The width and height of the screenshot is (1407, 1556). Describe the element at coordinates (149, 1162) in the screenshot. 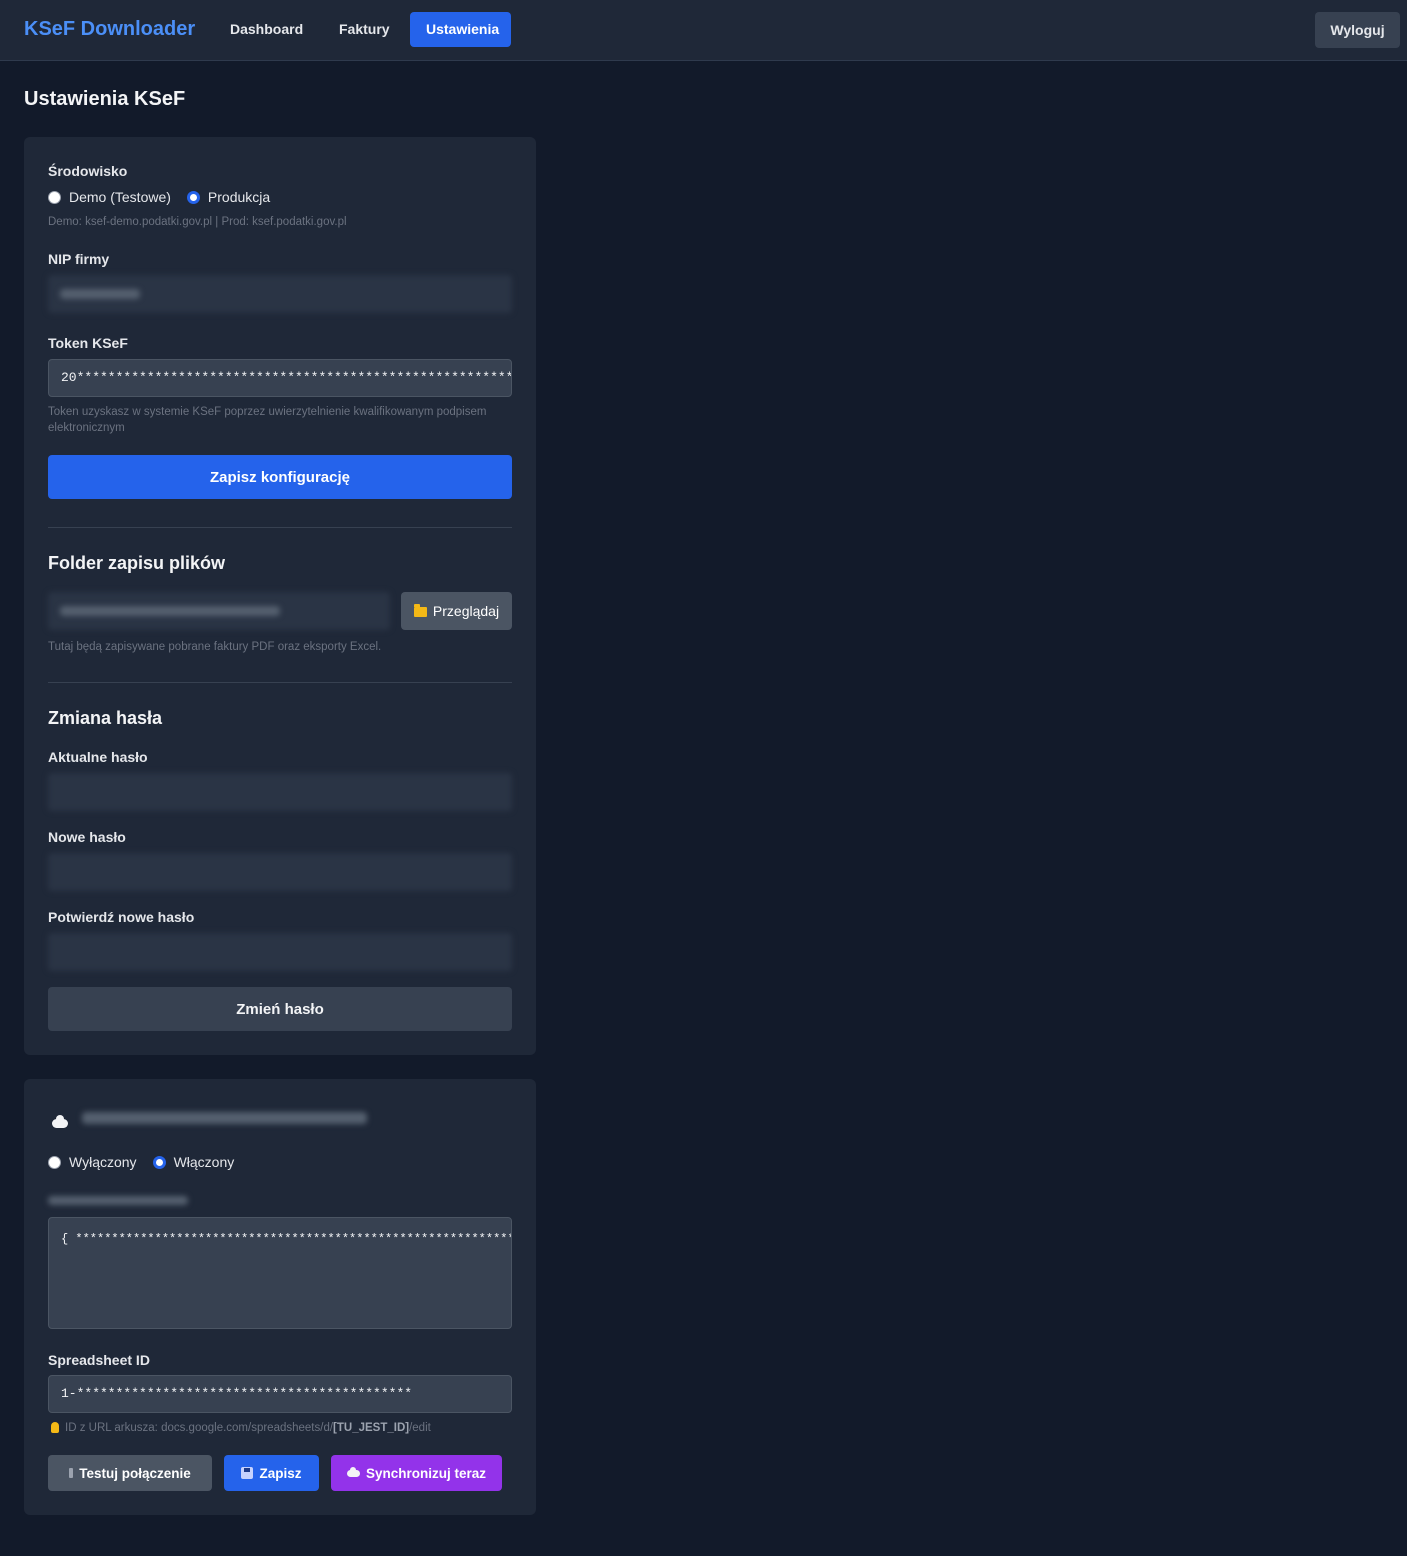

I see `sheets-toggle-radio-group: Wyłączony Włączony` at that location.